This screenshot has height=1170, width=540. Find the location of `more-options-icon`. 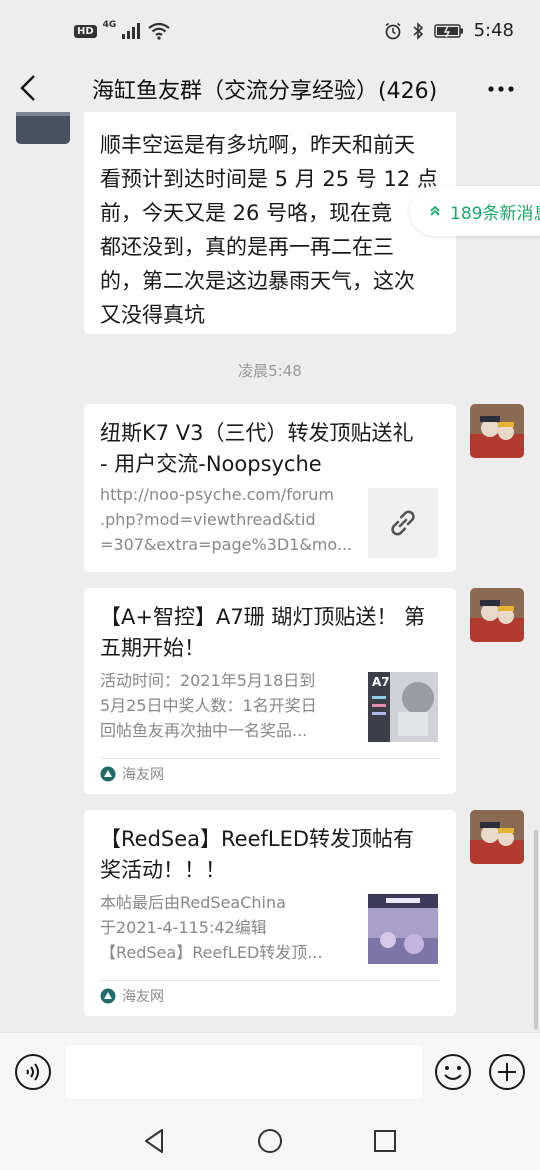

more-options-icon is located at coordinates (501, 89).